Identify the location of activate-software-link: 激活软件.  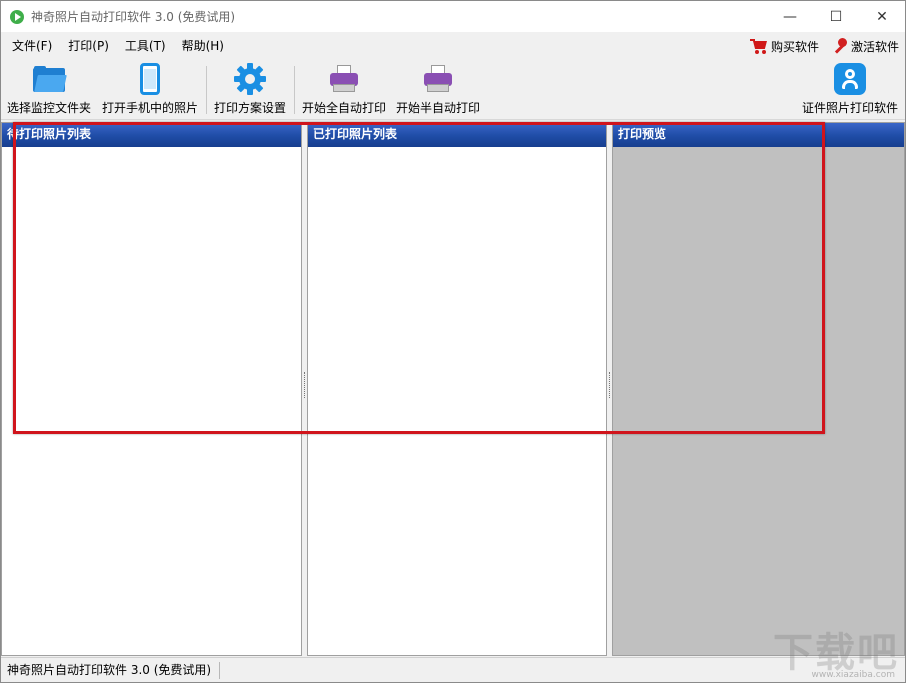
(865, 46).